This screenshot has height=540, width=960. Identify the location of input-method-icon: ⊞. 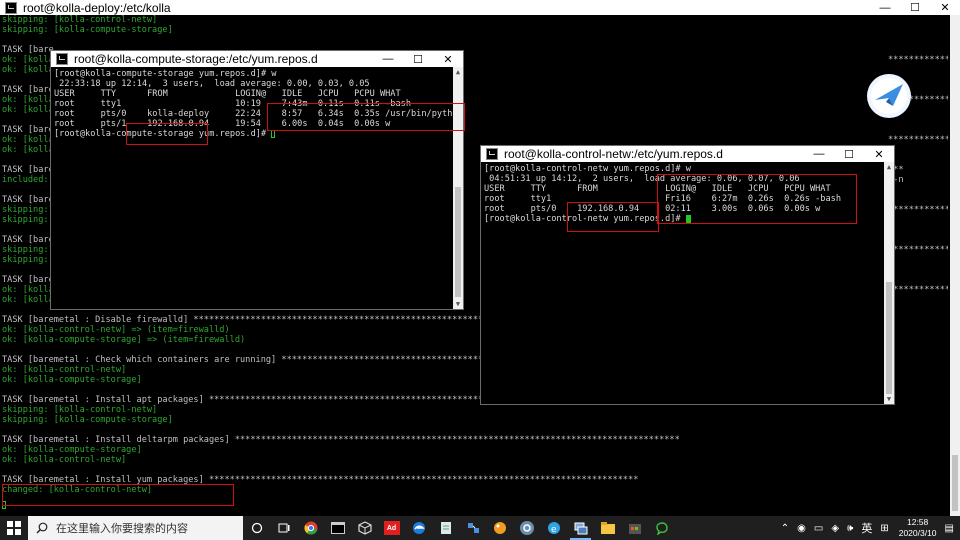
(884, 528).